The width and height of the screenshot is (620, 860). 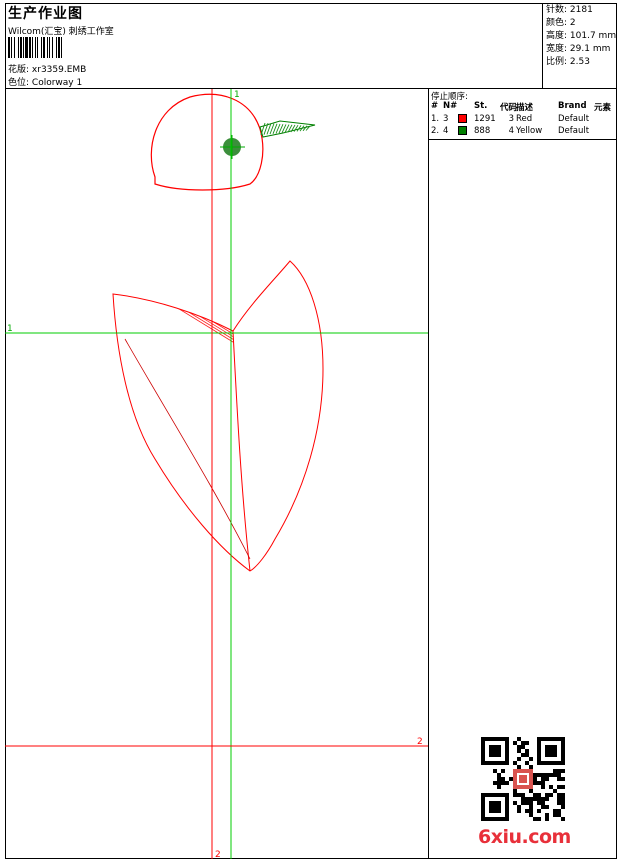 I want to click on row-description: Yellow, so click(x=529, y=131).